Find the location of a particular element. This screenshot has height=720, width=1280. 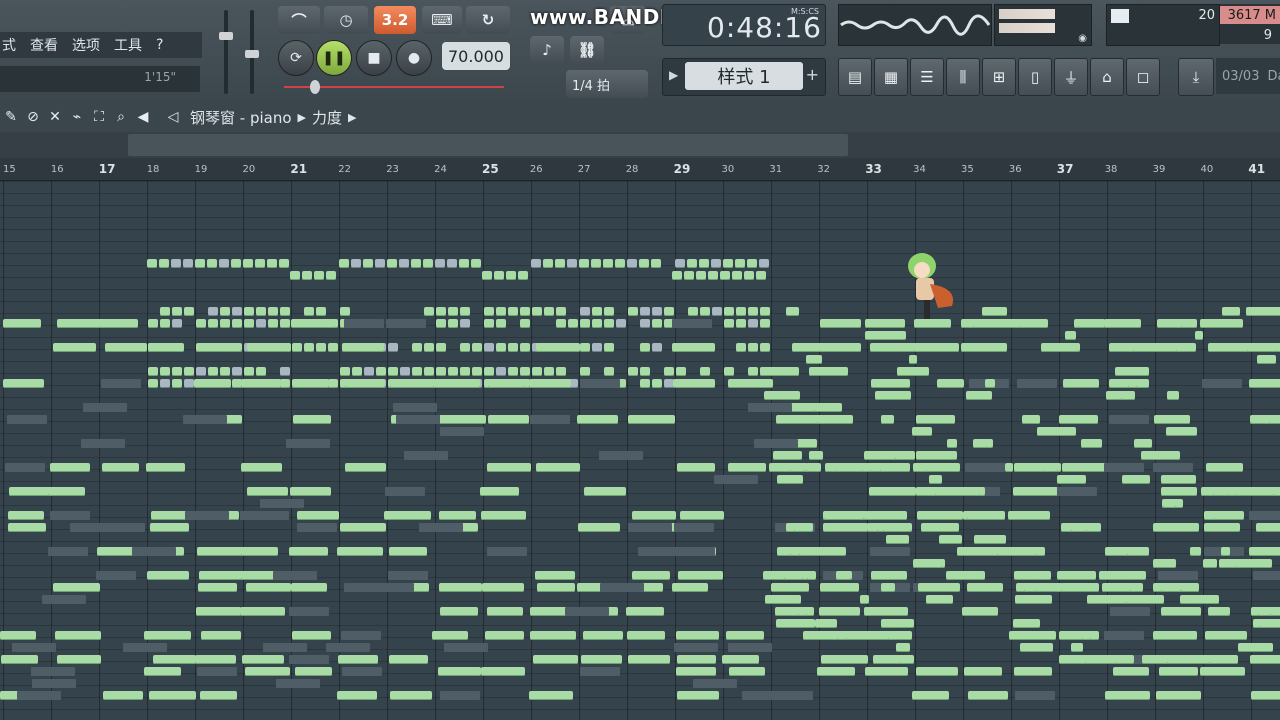

stop-button: ■ is located at coordinates (374, 58).